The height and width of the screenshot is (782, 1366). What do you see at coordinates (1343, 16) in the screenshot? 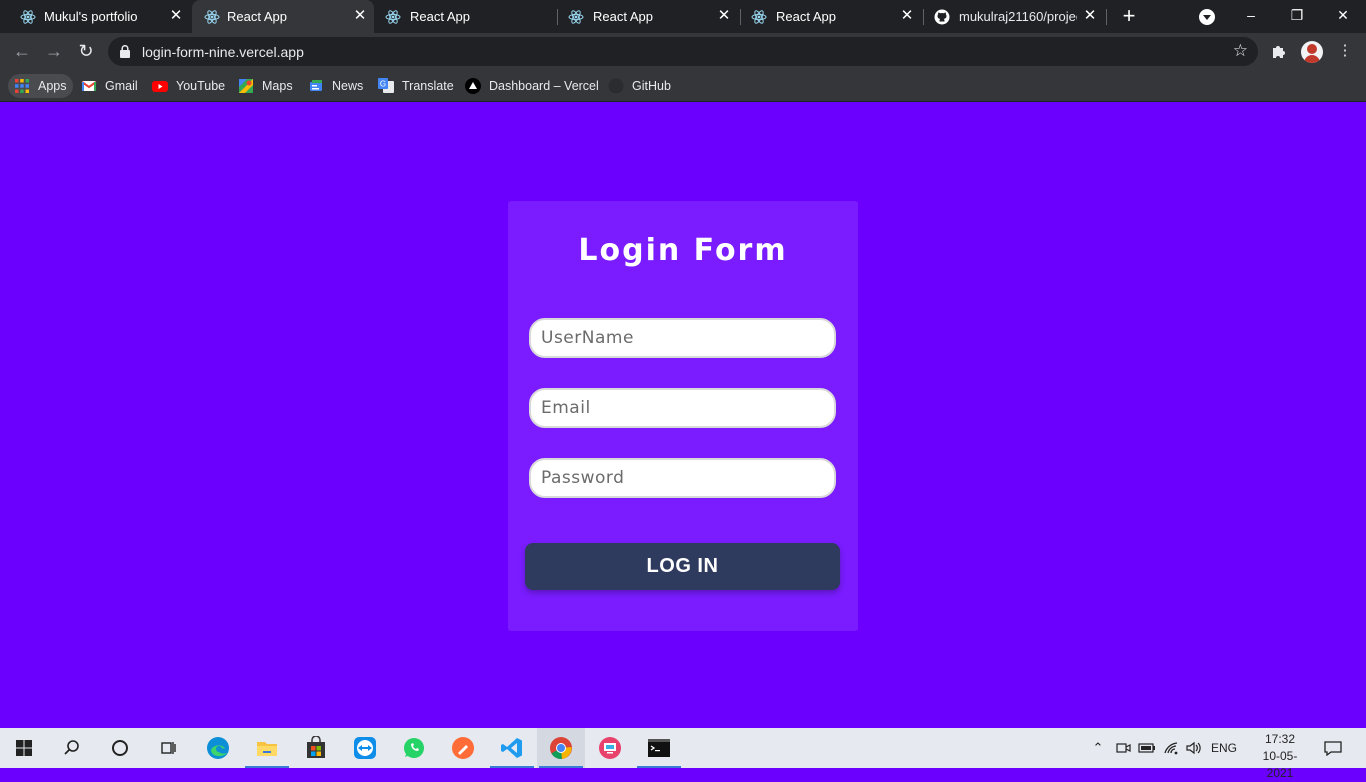
I see `close-window-icon: ✕` at bounding box center [1343, 16].